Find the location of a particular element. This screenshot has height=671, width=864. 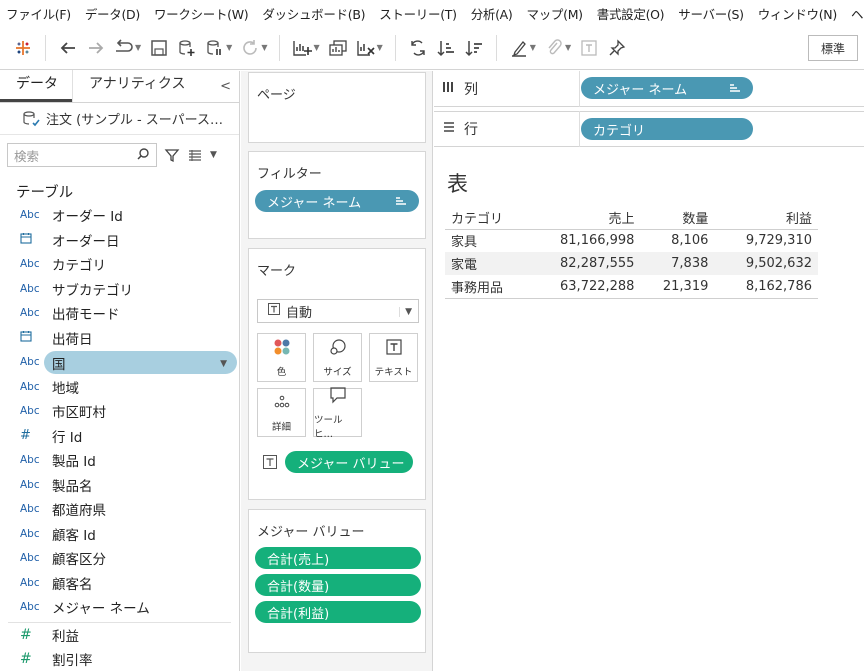

menu-dashboard: ダッシュボード(B) is located at coordinates (314, 13).